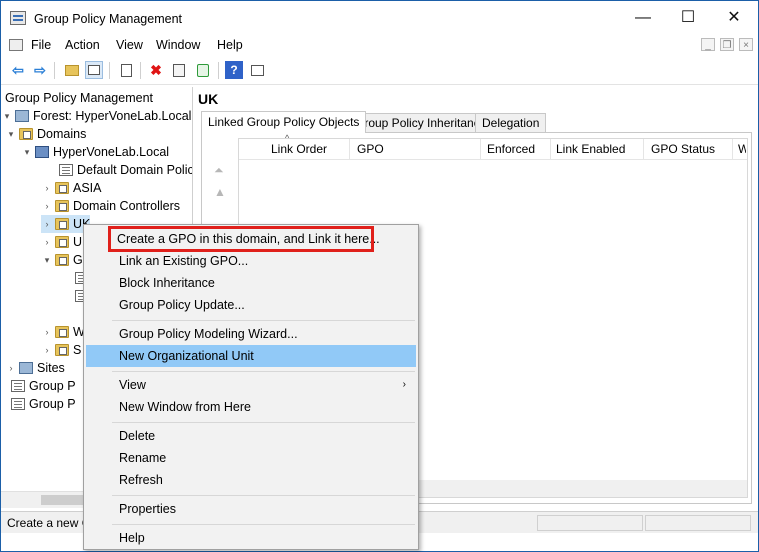 The width and height of the screenshot is (759, 552). Describe the element at coordinates (94, 70) in the screenshot. I see `show-hide-tree-icon` at that location.